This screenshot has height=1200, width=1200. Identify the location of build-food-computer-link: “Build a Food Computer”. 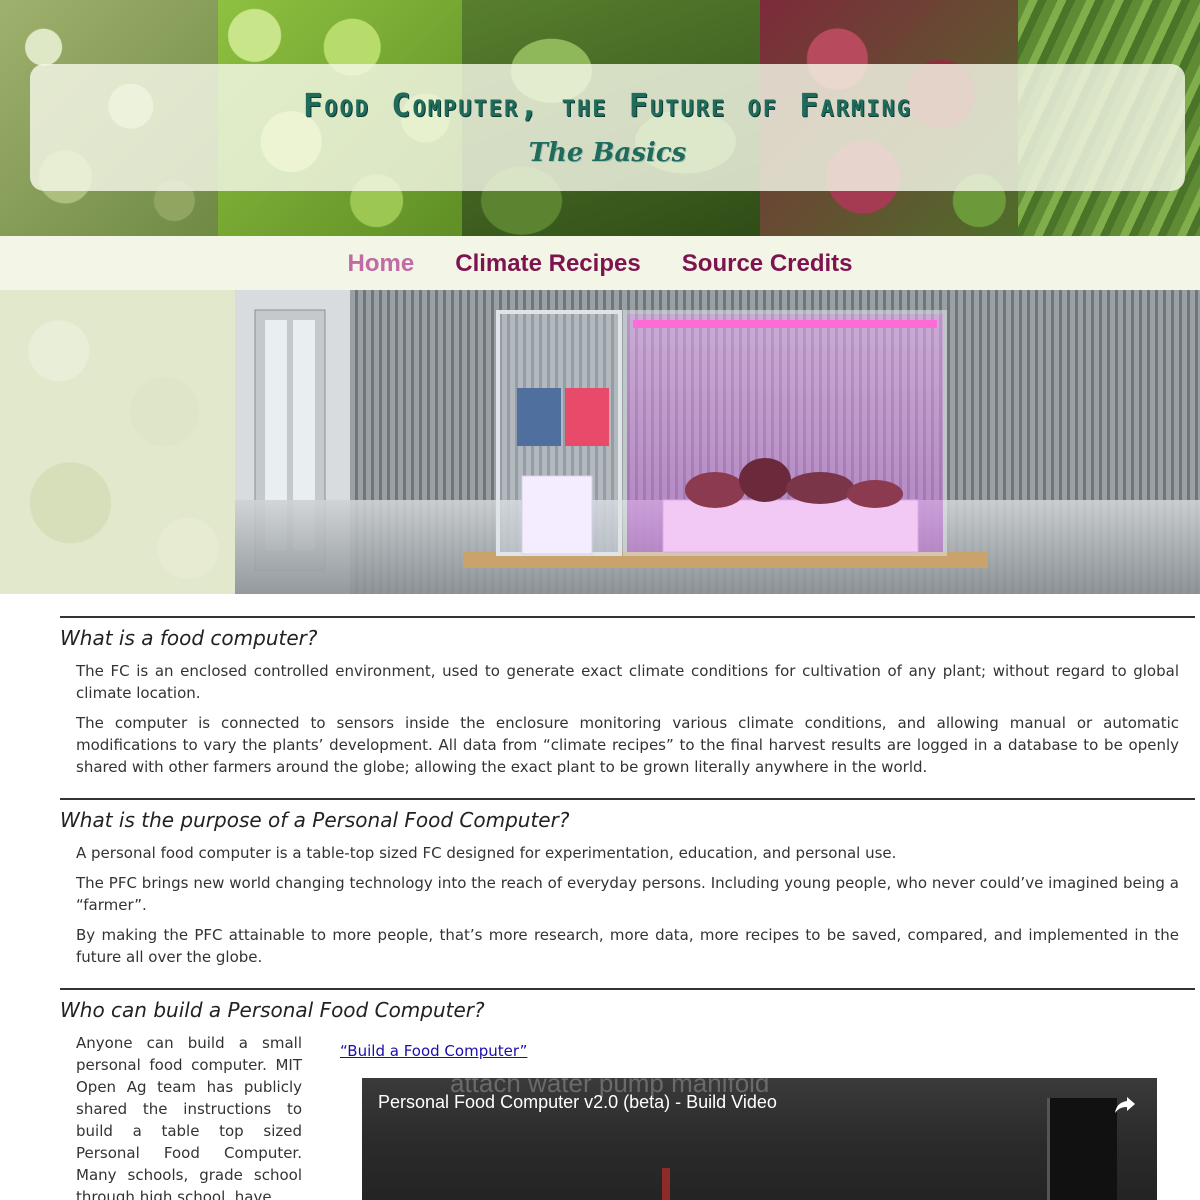
(433, 1051).